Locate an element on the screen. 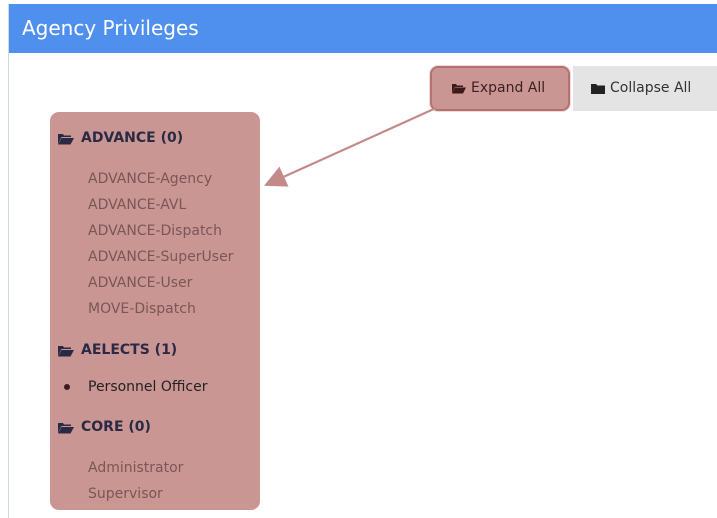  tree-group-core: CORE (0) is located at coordinates (104, 427).